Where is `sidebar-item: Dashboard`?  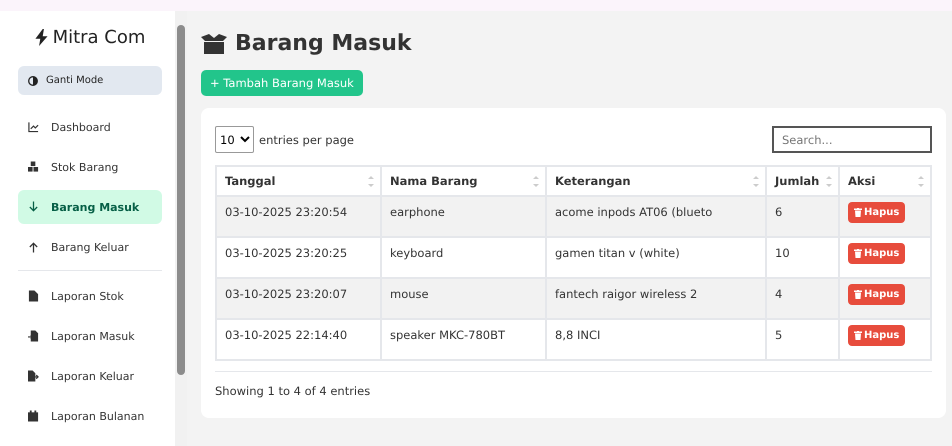
sidebar-item: Dashboard is located at coordinates (90, 127).